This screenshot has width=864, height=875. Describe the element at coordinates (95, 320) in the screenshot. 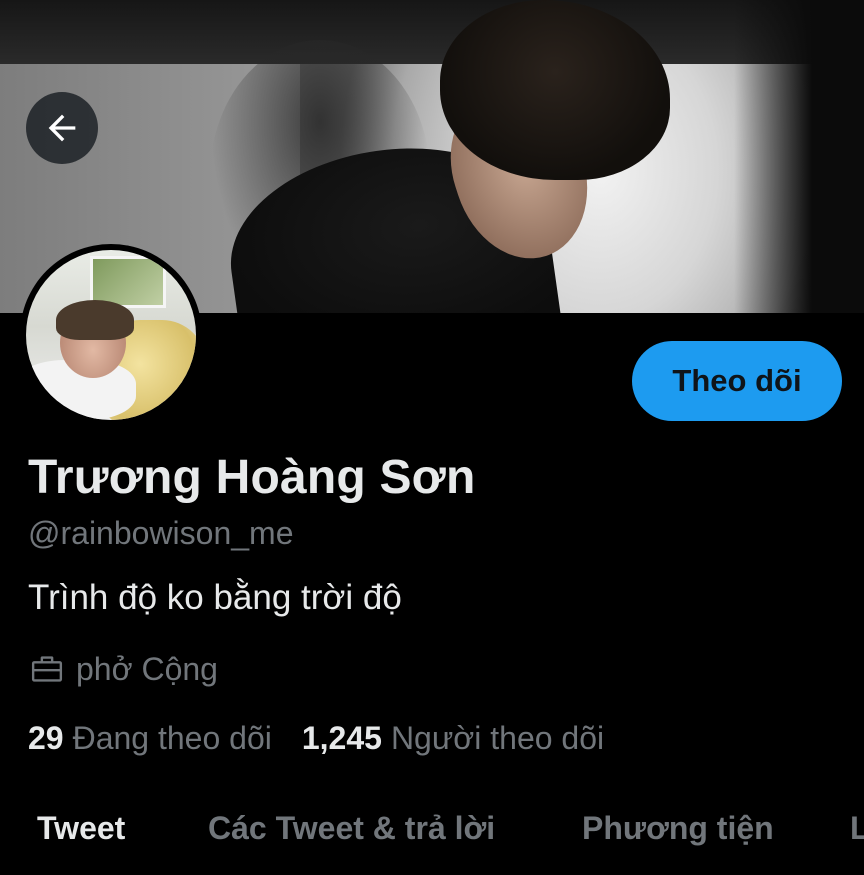

I see `avatar-hair` at that location.